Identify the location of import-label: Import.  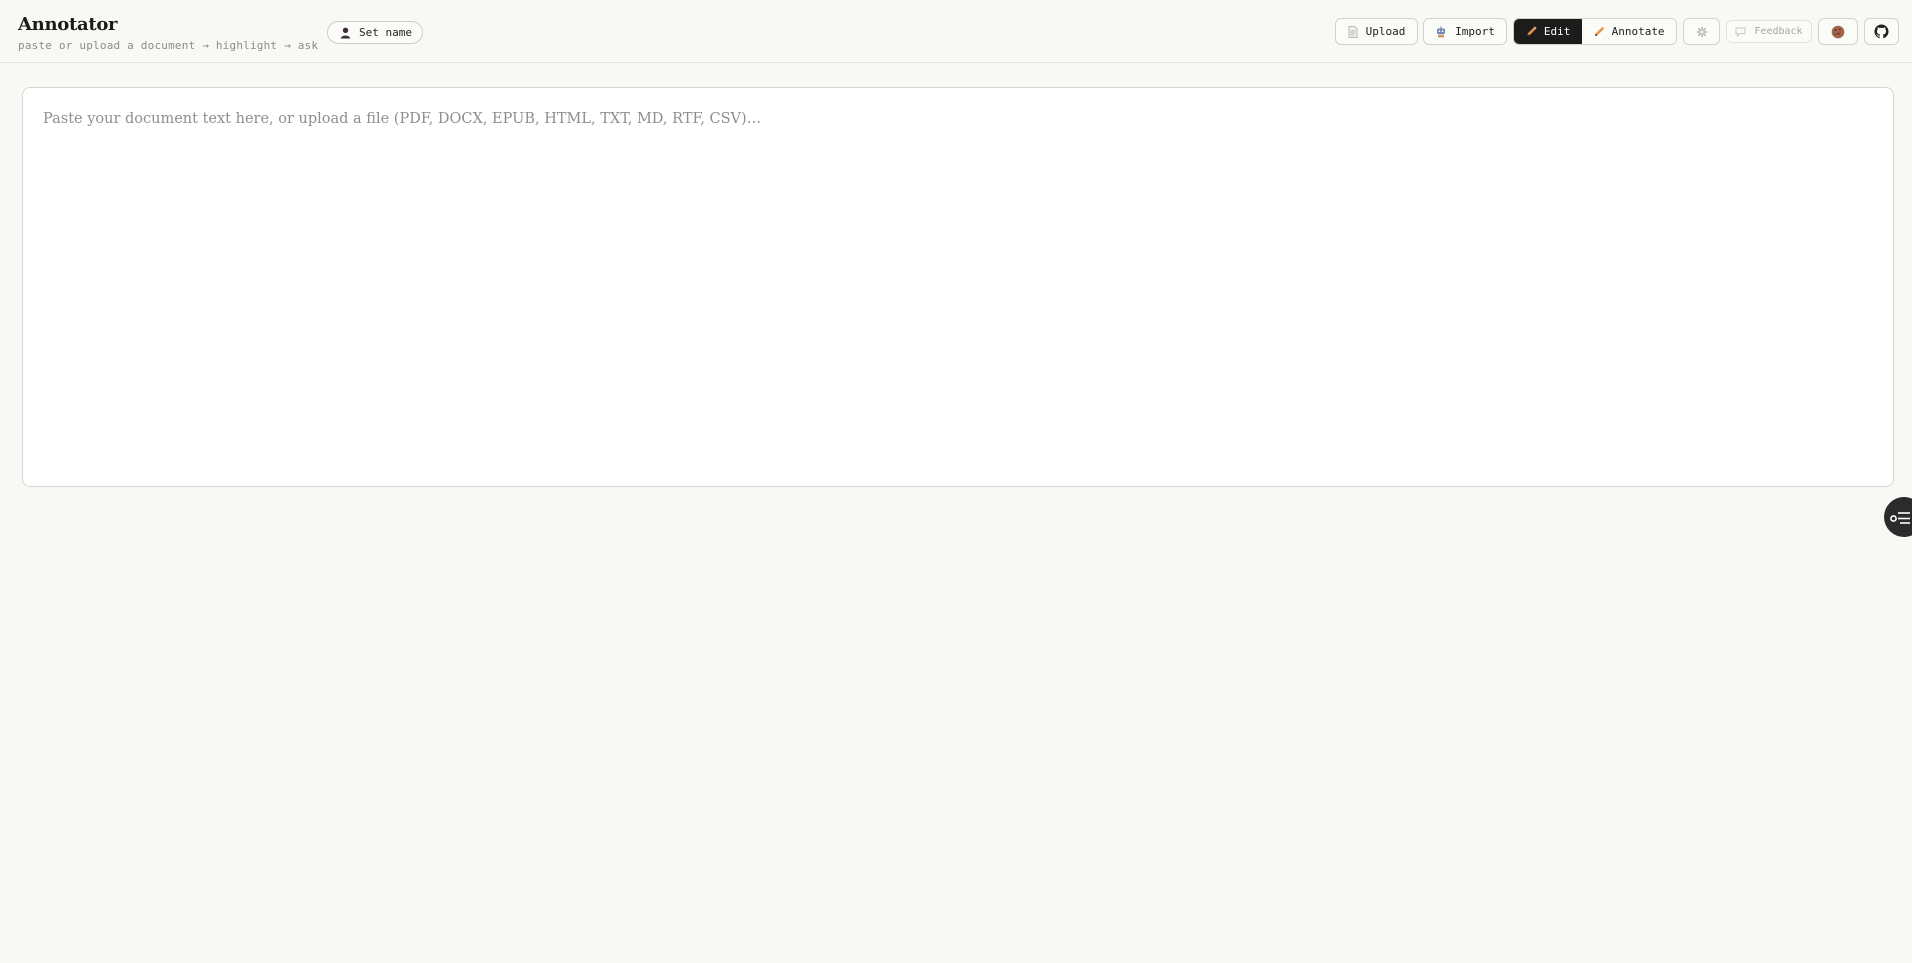
(1475, 31).